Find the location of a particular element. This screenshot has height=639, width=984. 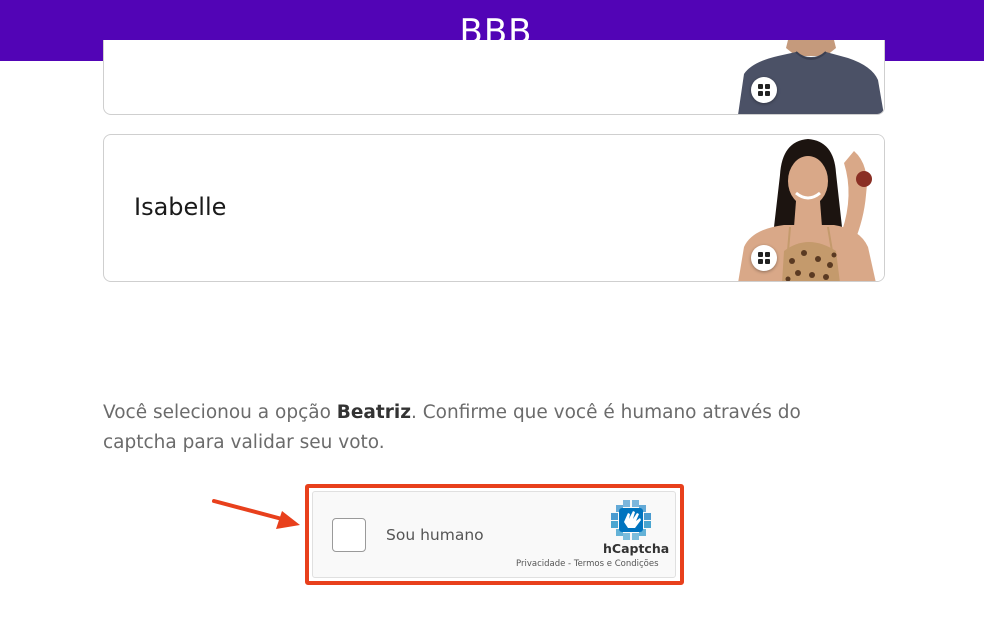

prompt-text-before: Você selecionou a opção is located at coordinates (220, 412).